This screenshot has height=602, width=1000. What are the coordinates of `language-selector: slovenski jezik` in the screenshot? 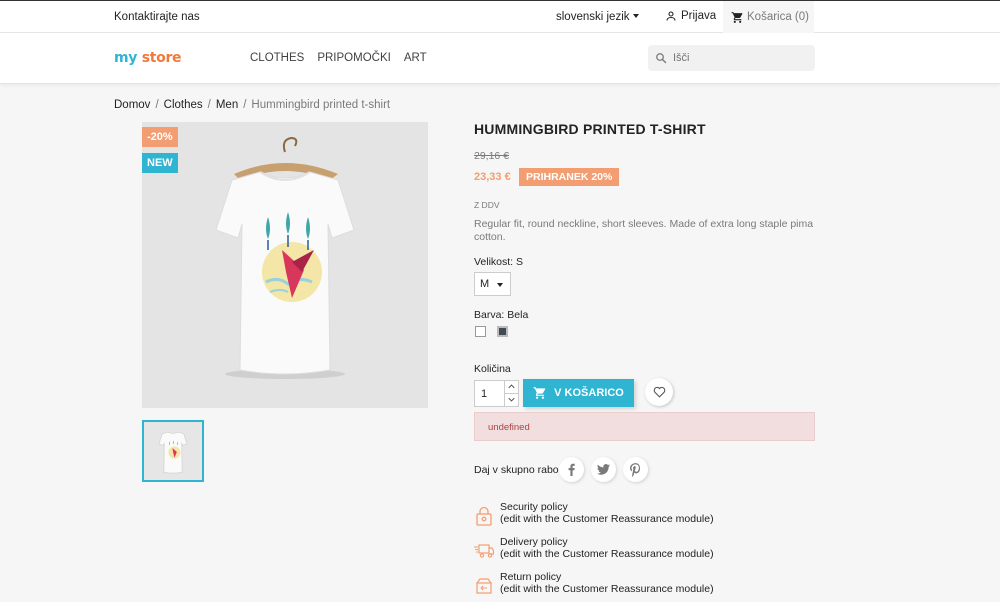 It's located at (597, 17).